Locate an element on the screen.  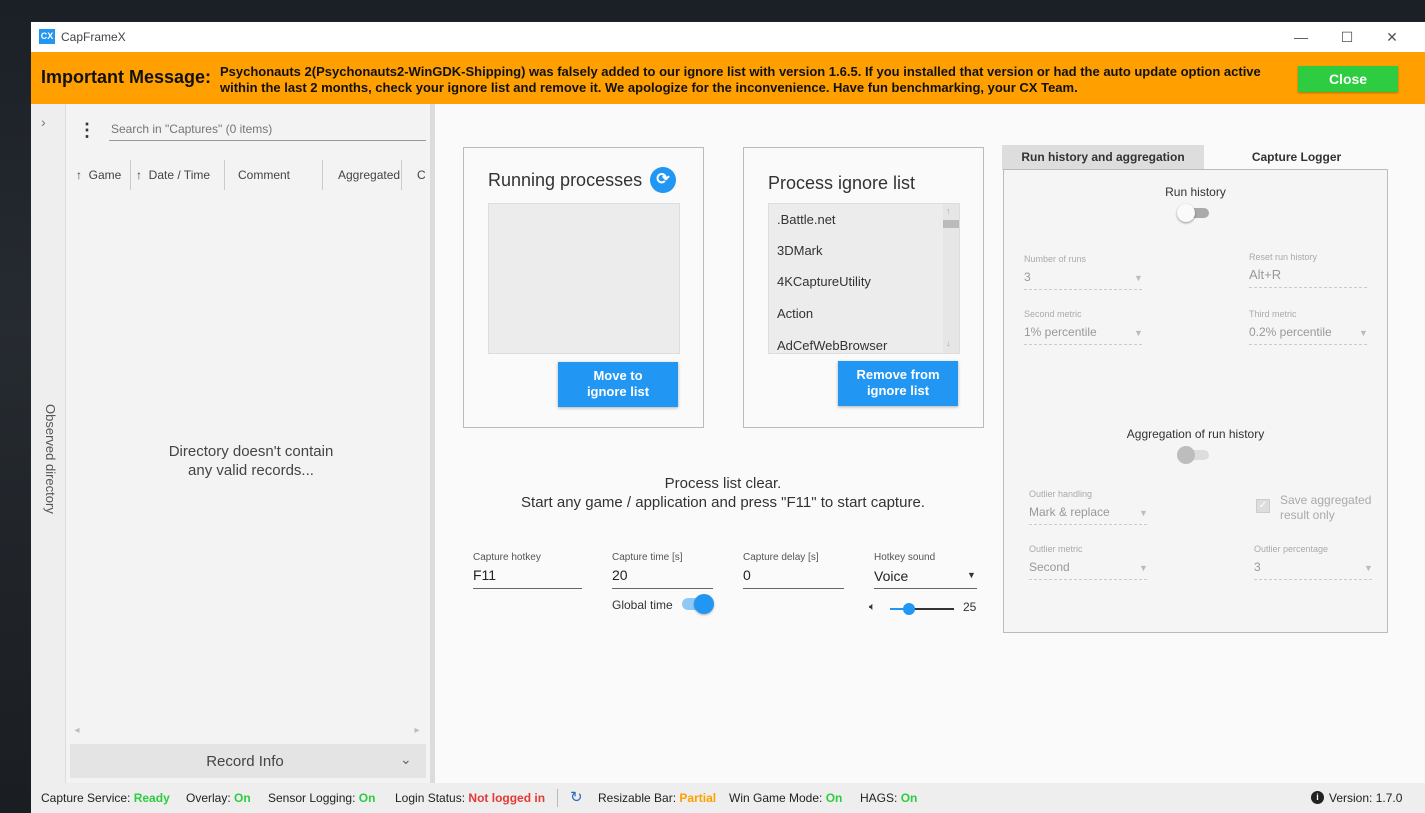
list-item: 3DMark is located at coordinates (858, 250).